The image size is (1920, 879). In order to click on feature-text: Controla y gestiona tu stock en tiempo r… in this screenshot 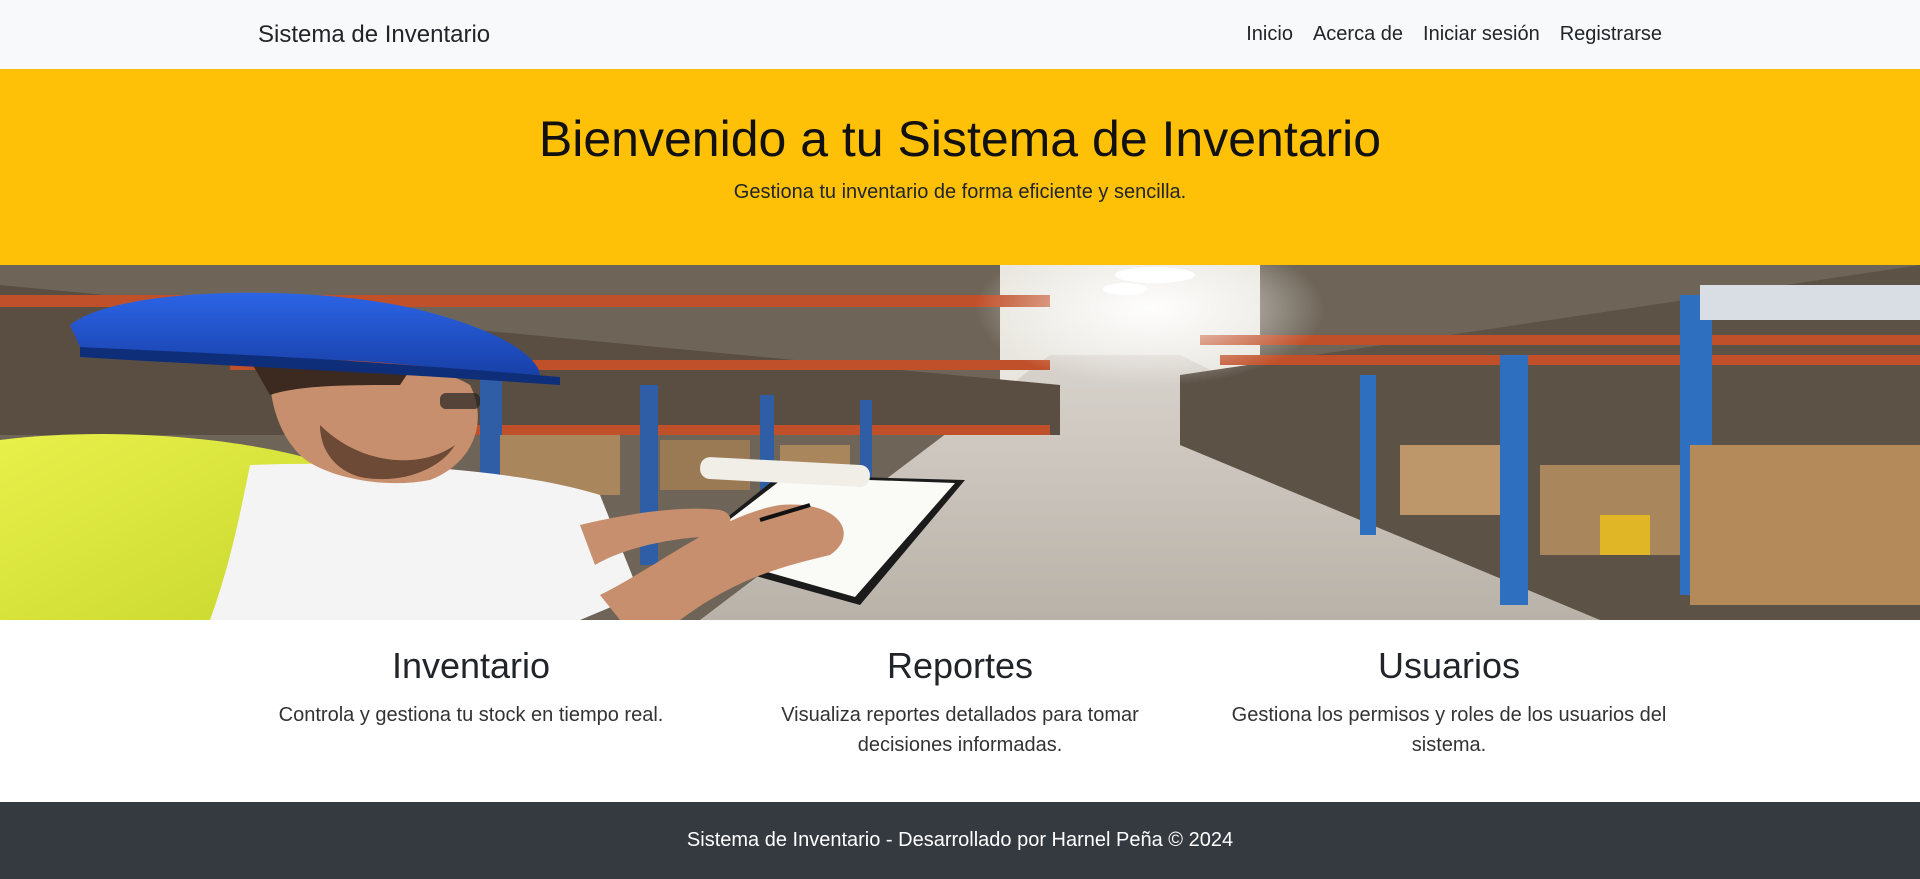, I will do `click(471, 714)`.